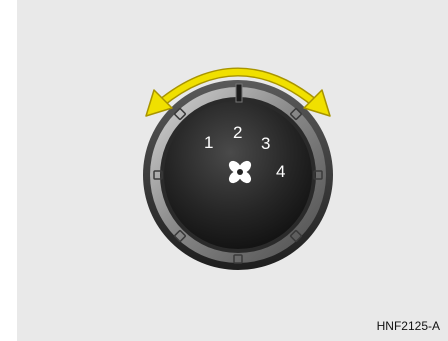 This screenshot has height=341, width=448. I want to click on knob-pointer-notch, so click(239, 93).